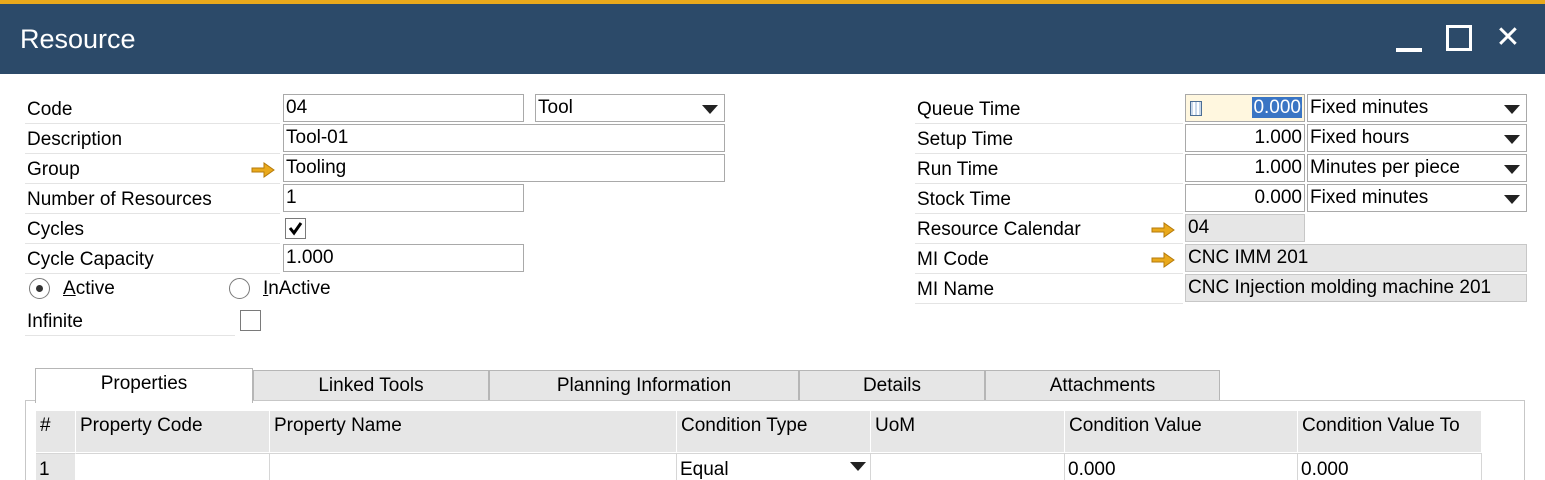 The image size is (1545, 480). I want to click on group-field: Tooling, so click(504, 168).